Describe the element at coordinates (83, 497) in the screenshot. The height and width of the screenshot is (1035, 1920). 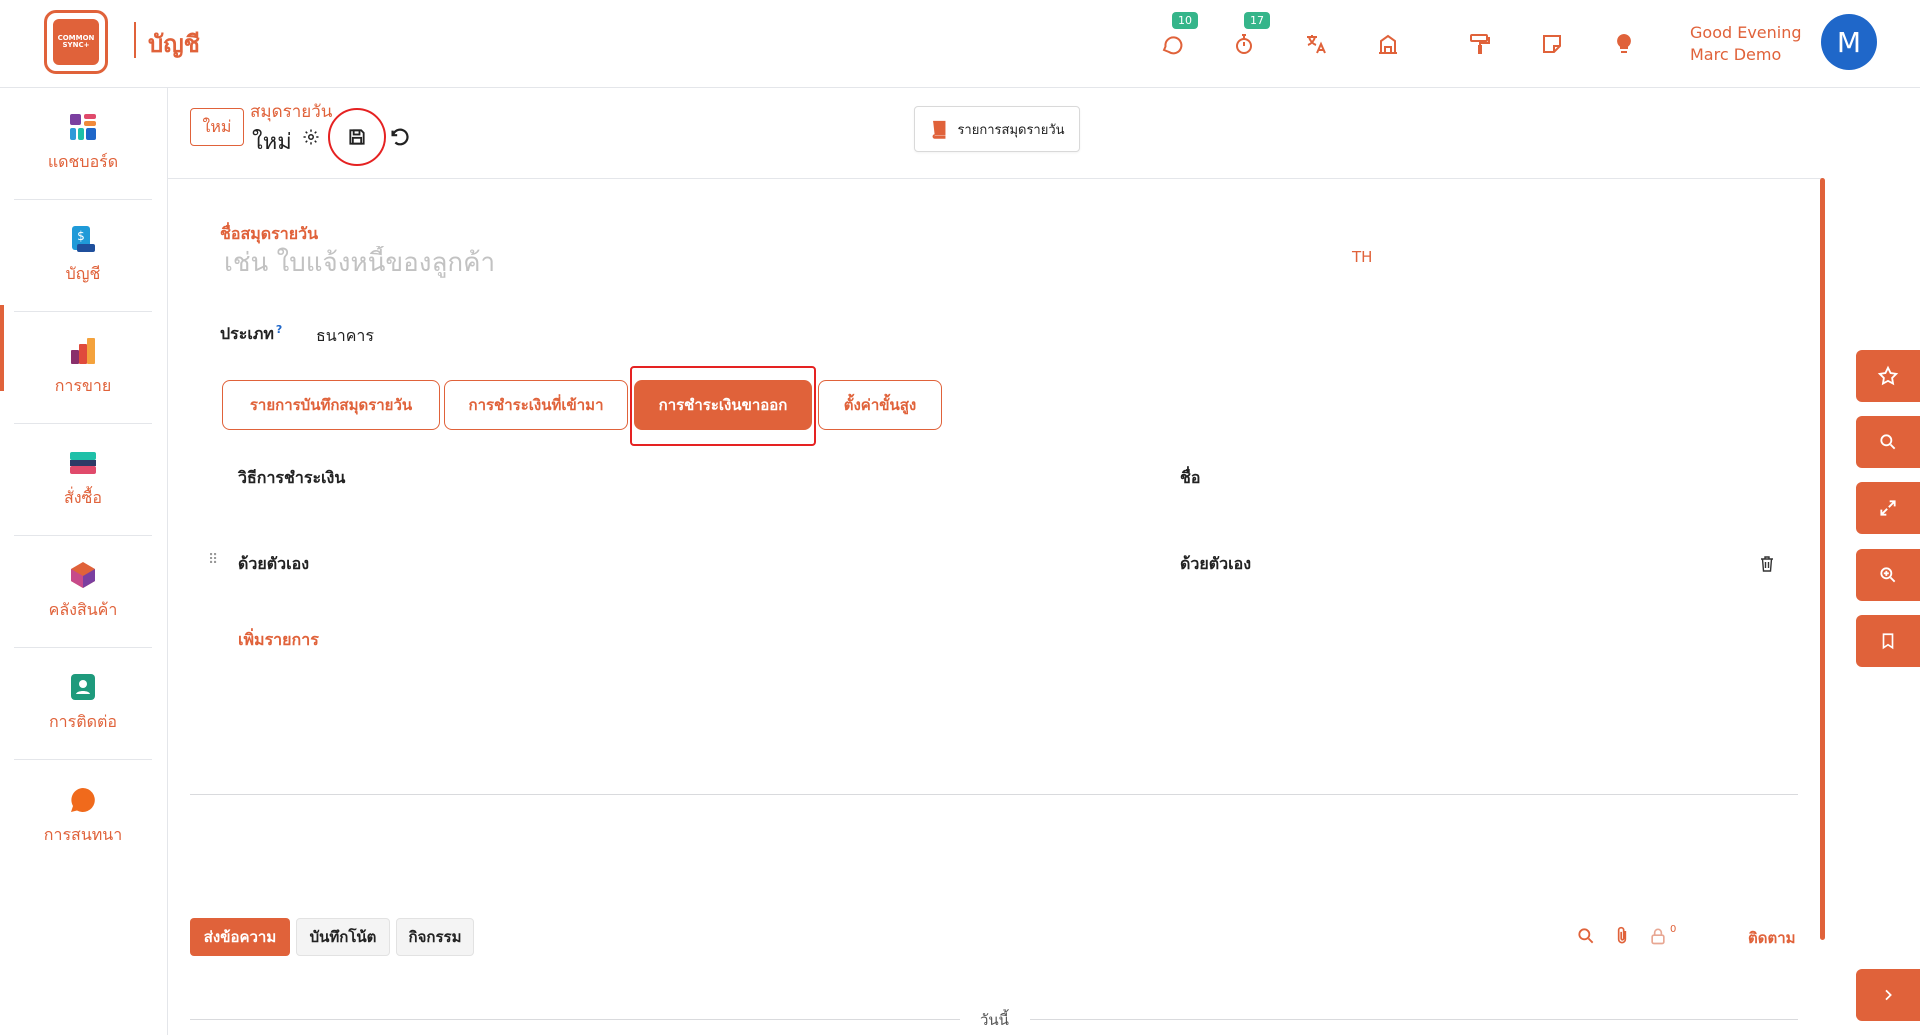
I see `sidebar-item-label: สั่งซื้อ` at that location.